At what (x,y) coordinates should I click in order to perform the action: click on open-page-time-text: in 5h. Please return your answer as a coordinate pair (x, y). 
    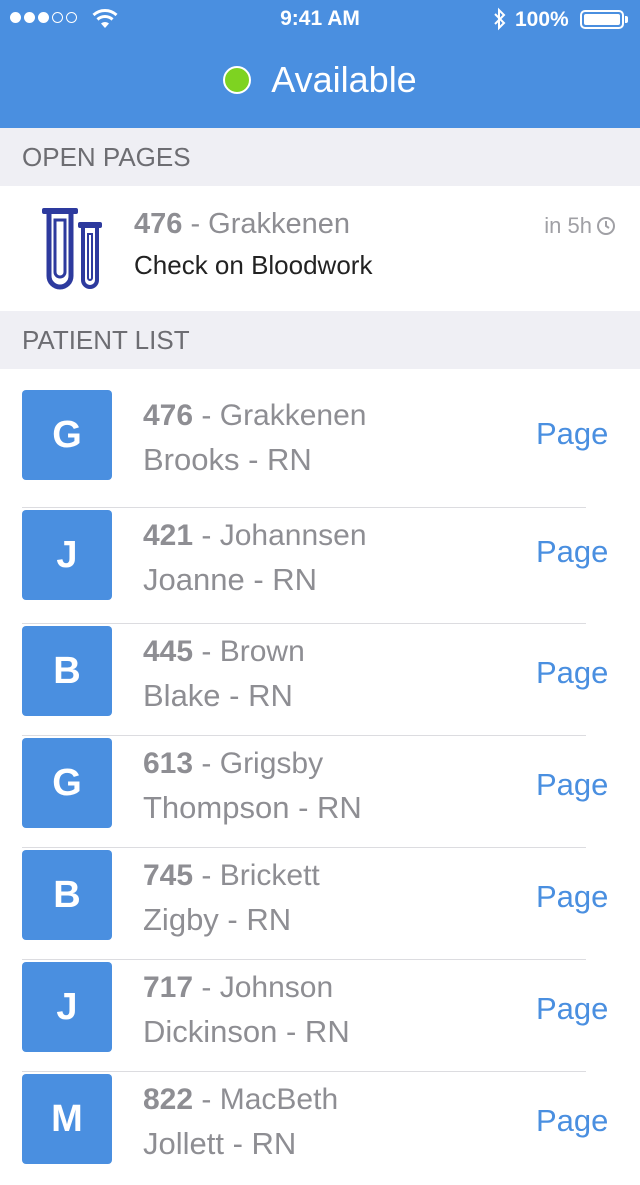
    Looking at the image, I should click on (568, 225).